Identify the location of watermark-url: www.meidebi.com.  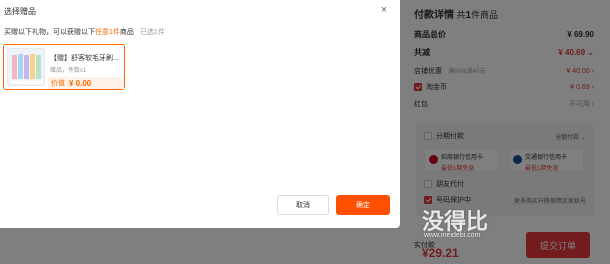
(452, 235).